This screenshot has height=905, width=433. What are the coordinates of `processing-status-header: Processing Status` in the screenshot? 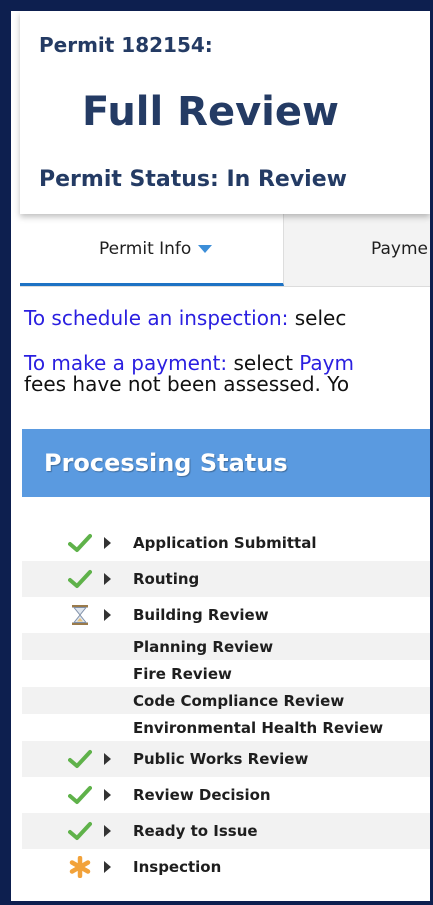 It's located at (226, 463).